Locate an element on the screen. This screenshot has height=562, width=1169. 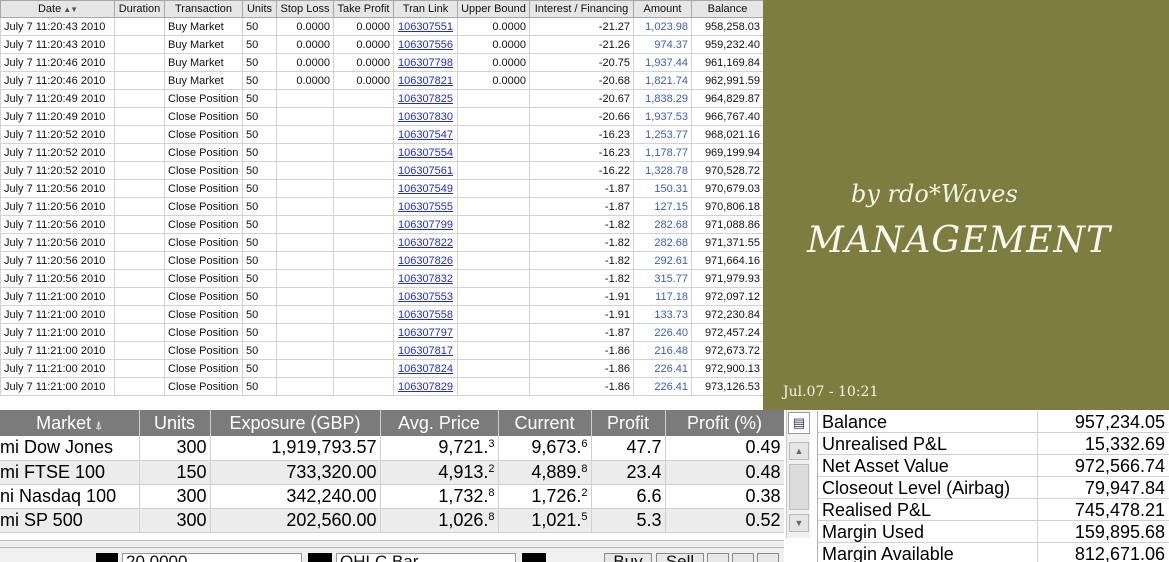
column-header-transaction: Transaction is located at coordinates (203, 9).